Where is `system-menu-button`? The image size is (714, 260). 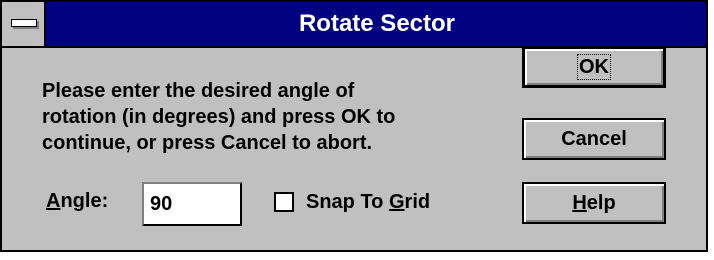
system-menu-button is located at coordinates (24, 24).